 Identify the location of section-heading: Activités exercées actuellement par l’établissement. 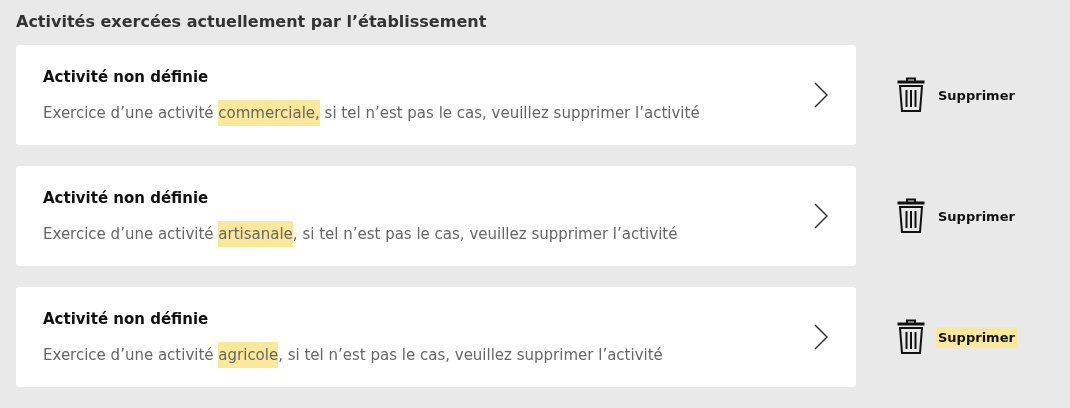
(252, 21).